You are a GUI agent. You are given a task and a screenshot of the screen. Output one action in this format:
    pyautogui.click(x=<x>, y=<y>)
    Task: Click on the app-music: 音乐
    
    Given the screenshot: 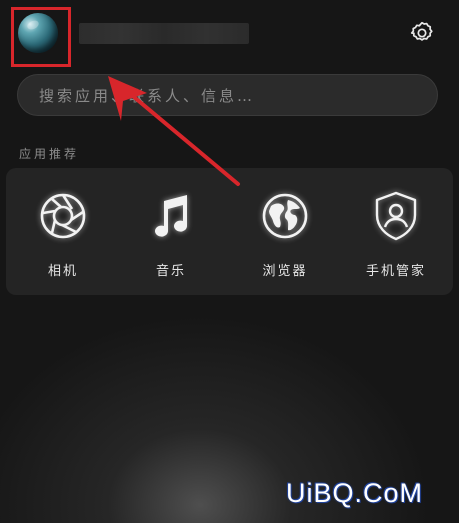 What is the action you would take?
    pyautogui.click(x=171, y=238)
    